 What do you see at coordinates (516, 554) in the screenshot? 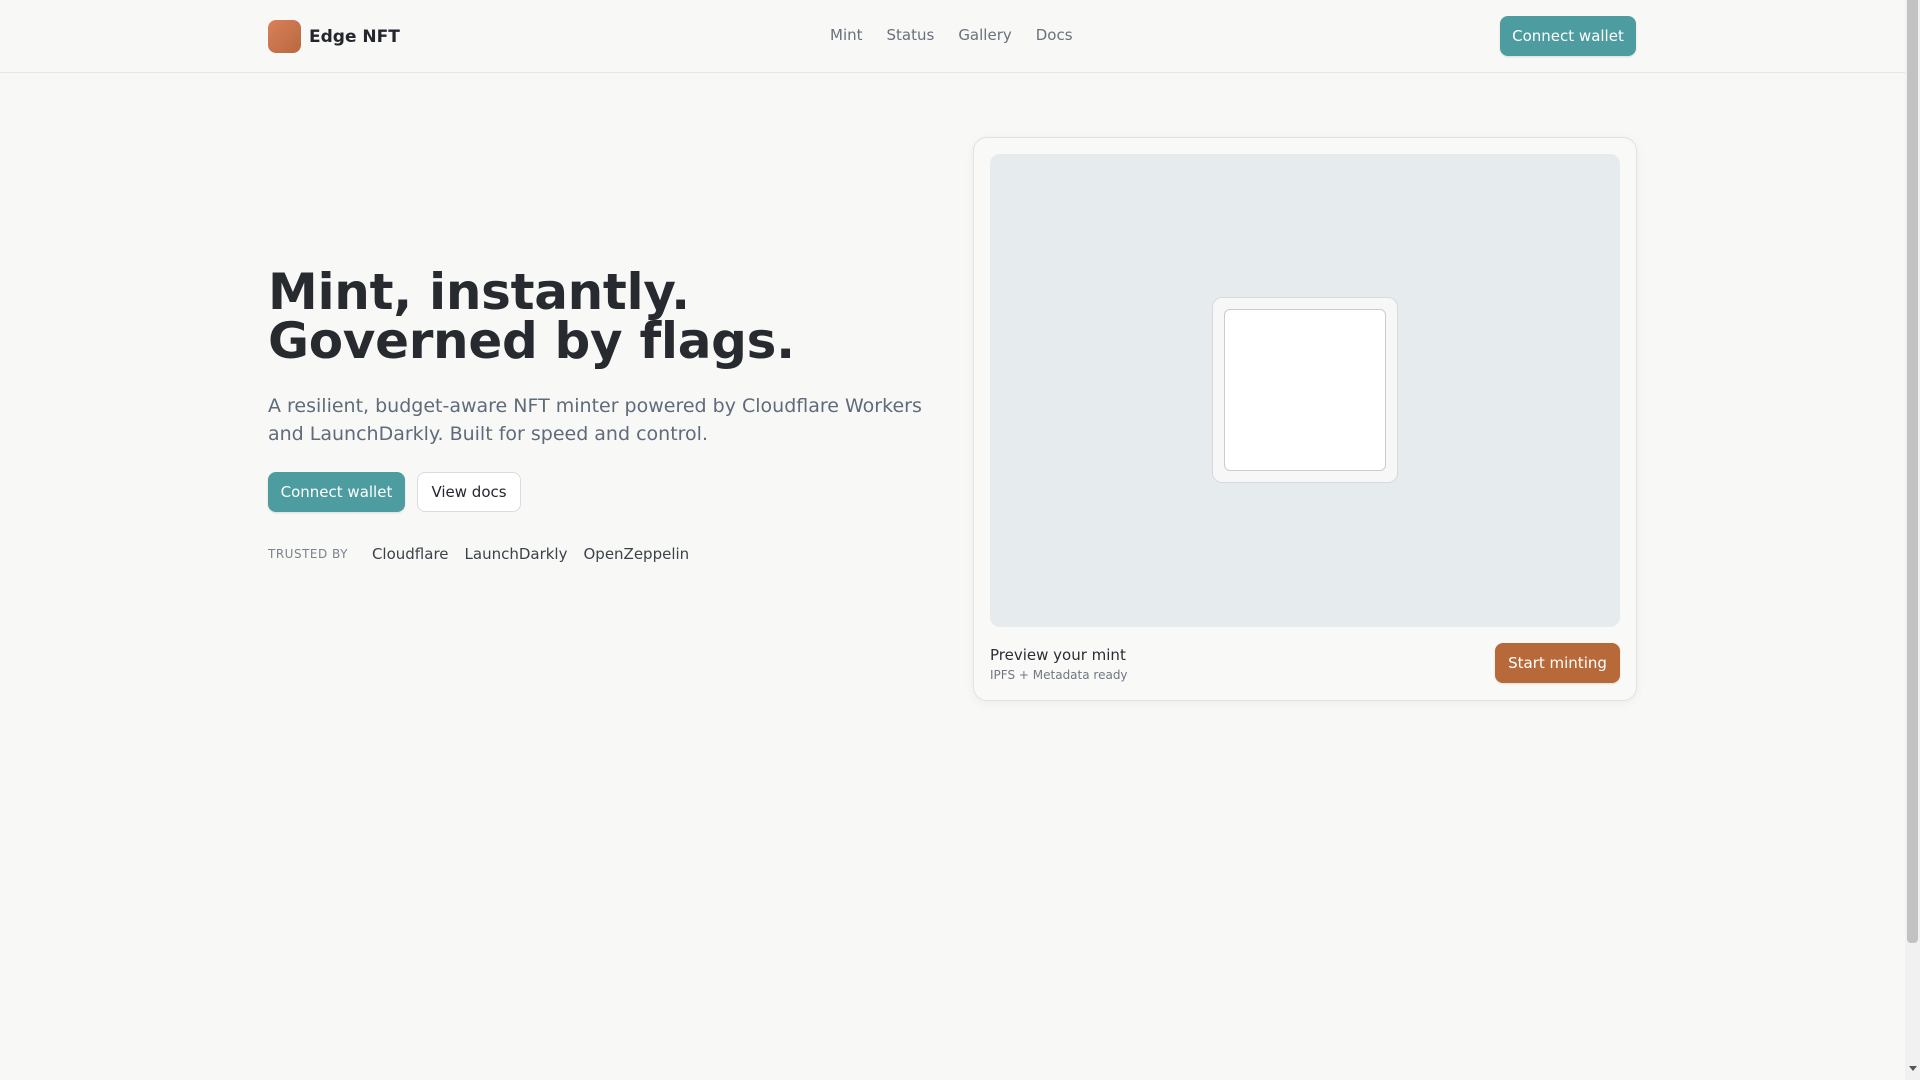
I see `trusted-item-launchdarkly: LaunchDarkly` at bounding box center [516, 554].